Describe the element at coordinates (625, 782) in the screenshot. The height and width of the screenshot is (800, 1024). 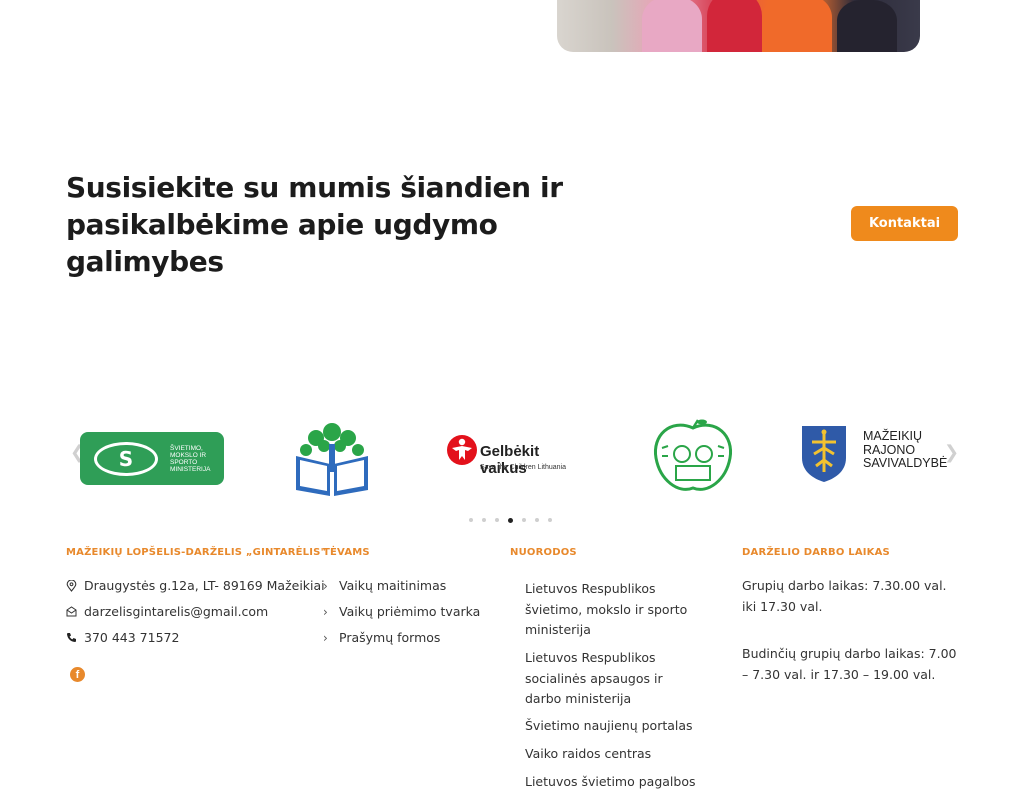
I see `link-education-support: Lietuvos švietimo pagalbos` at that location.